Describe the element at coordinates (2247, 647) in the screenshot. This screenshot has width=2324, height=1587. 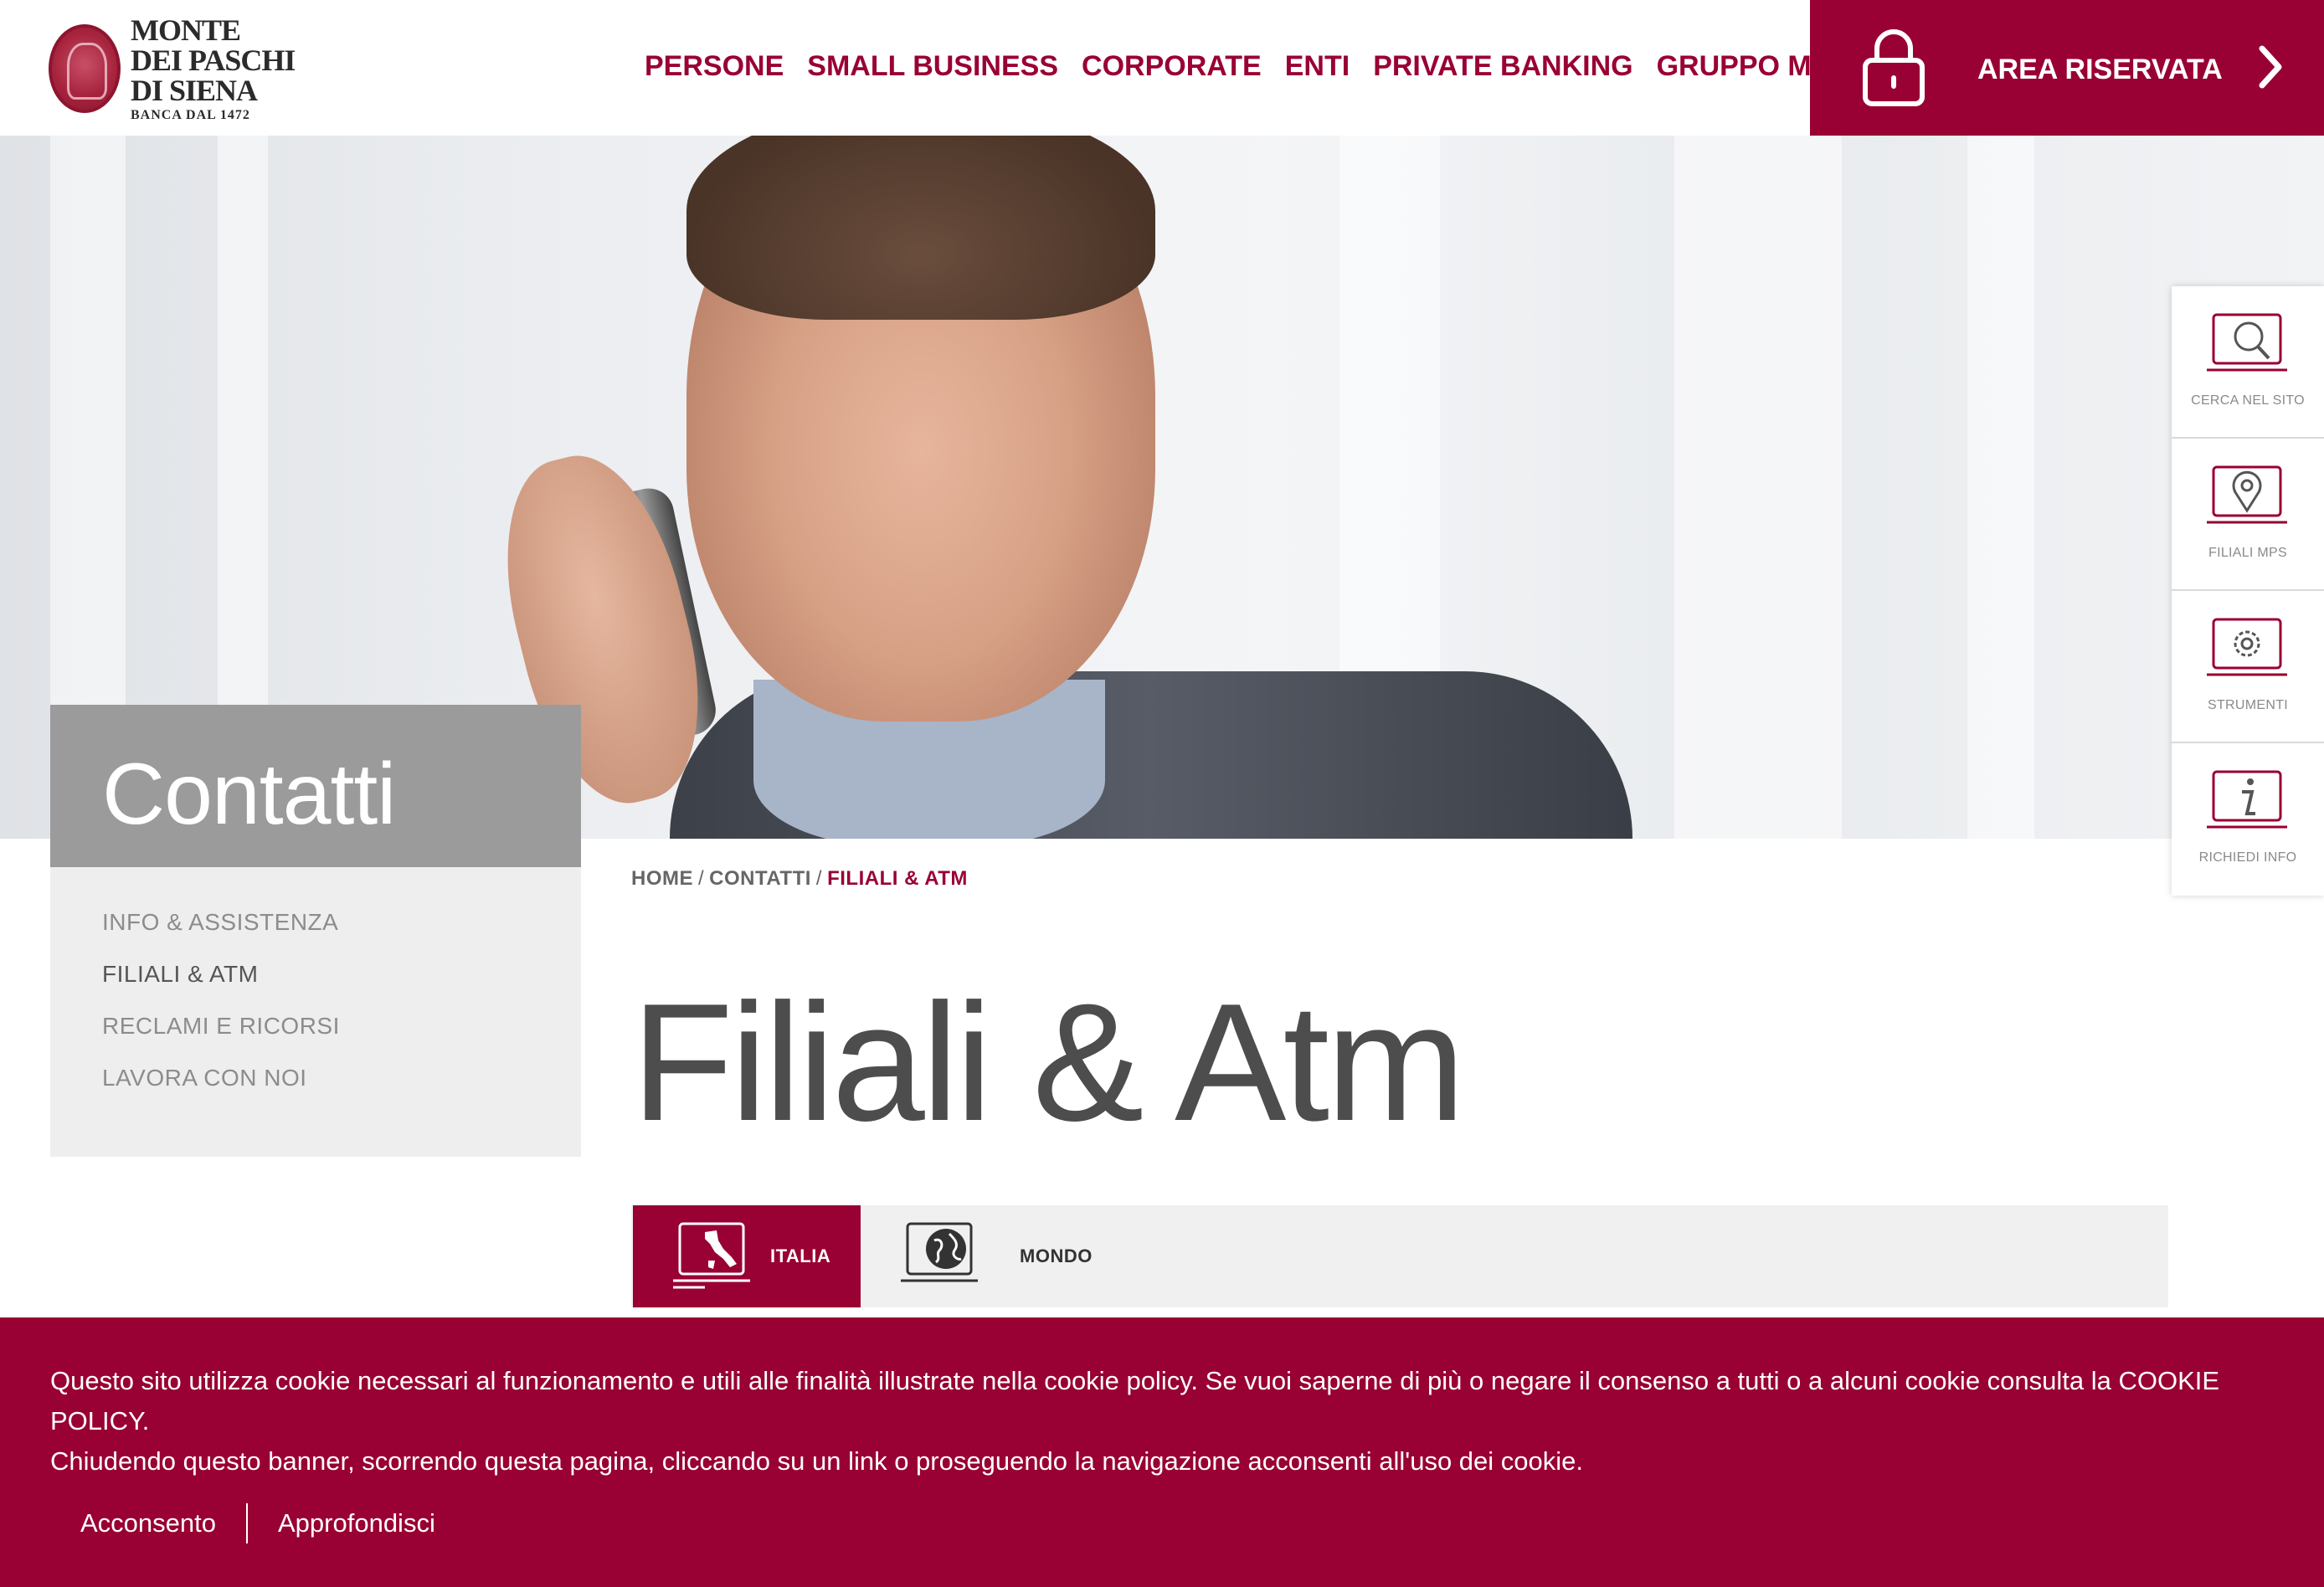
I see `gear-monitor-icon` at that location.